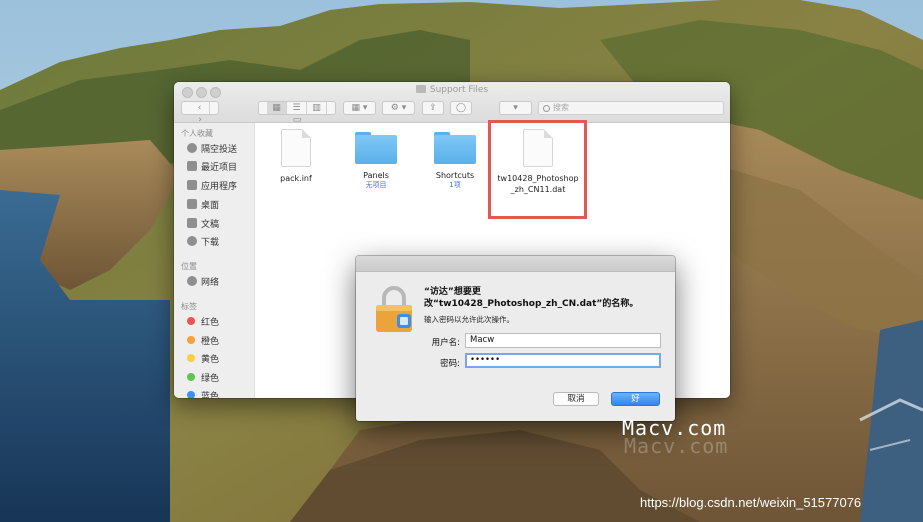 The image size is (923, 522). Describe the element at coordinates (210, 395) in the screenshot. I see `sidebar-item-label: 蓝色` at that location.